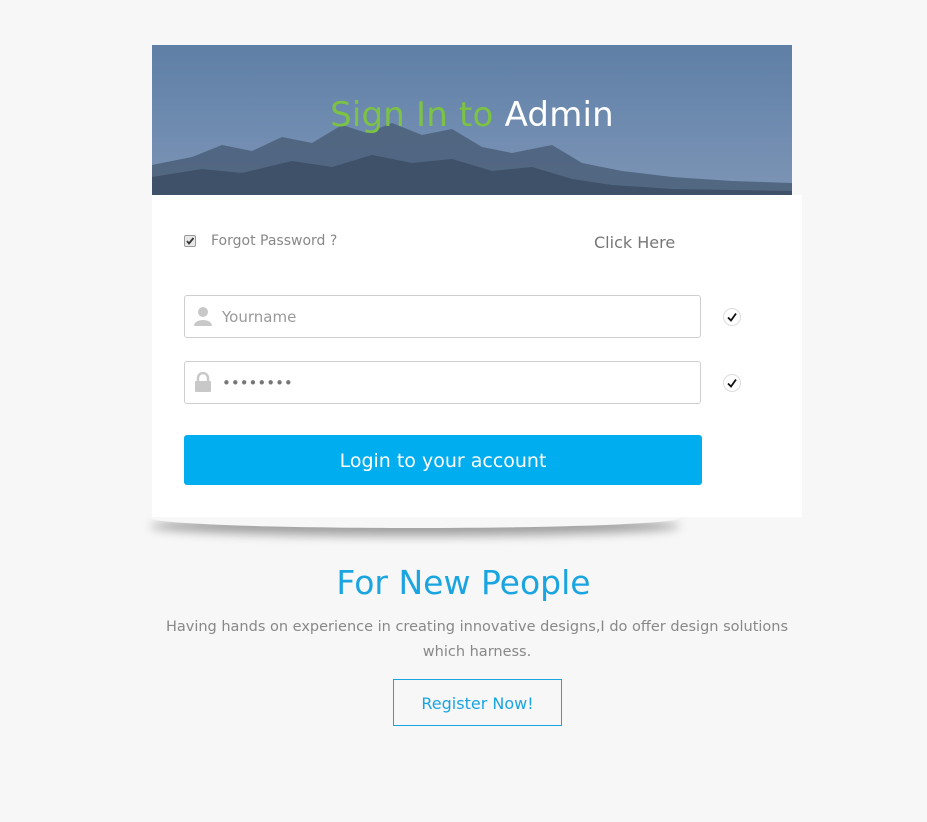  I want to click on username-valid-indicator, so click(732, 317).